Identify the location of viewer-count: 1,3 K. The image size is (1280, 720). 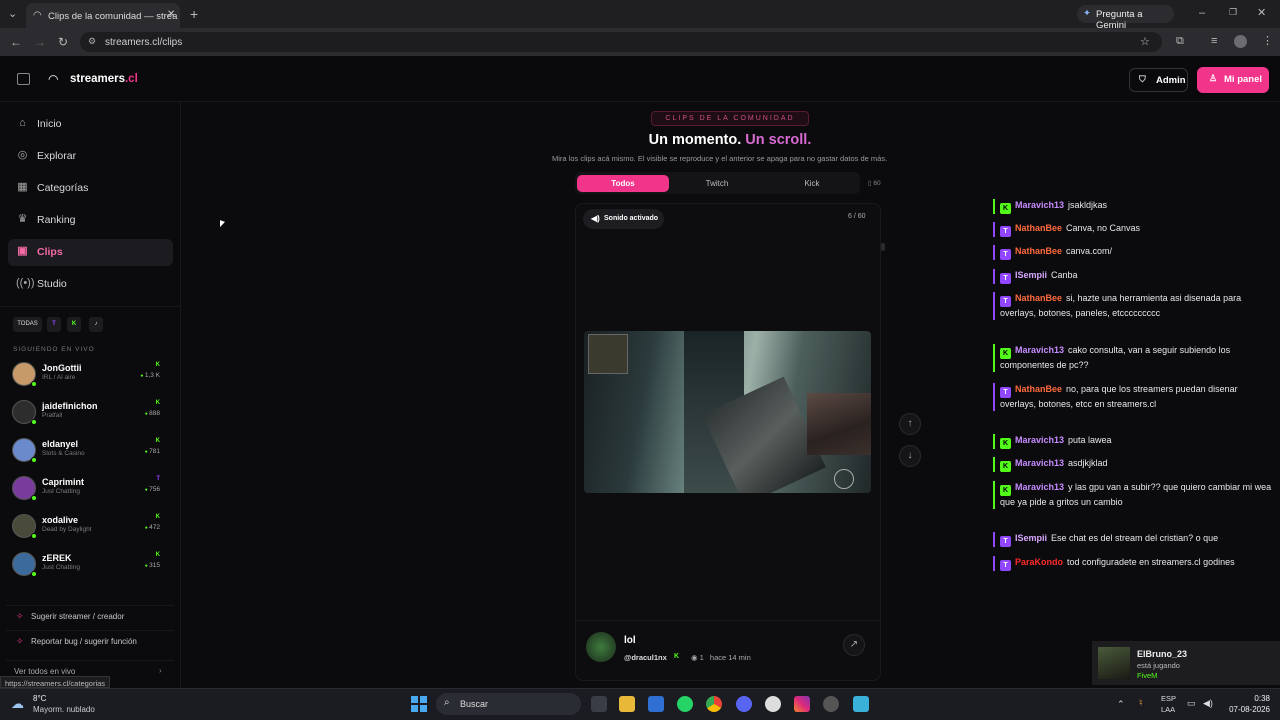
(150, 375).